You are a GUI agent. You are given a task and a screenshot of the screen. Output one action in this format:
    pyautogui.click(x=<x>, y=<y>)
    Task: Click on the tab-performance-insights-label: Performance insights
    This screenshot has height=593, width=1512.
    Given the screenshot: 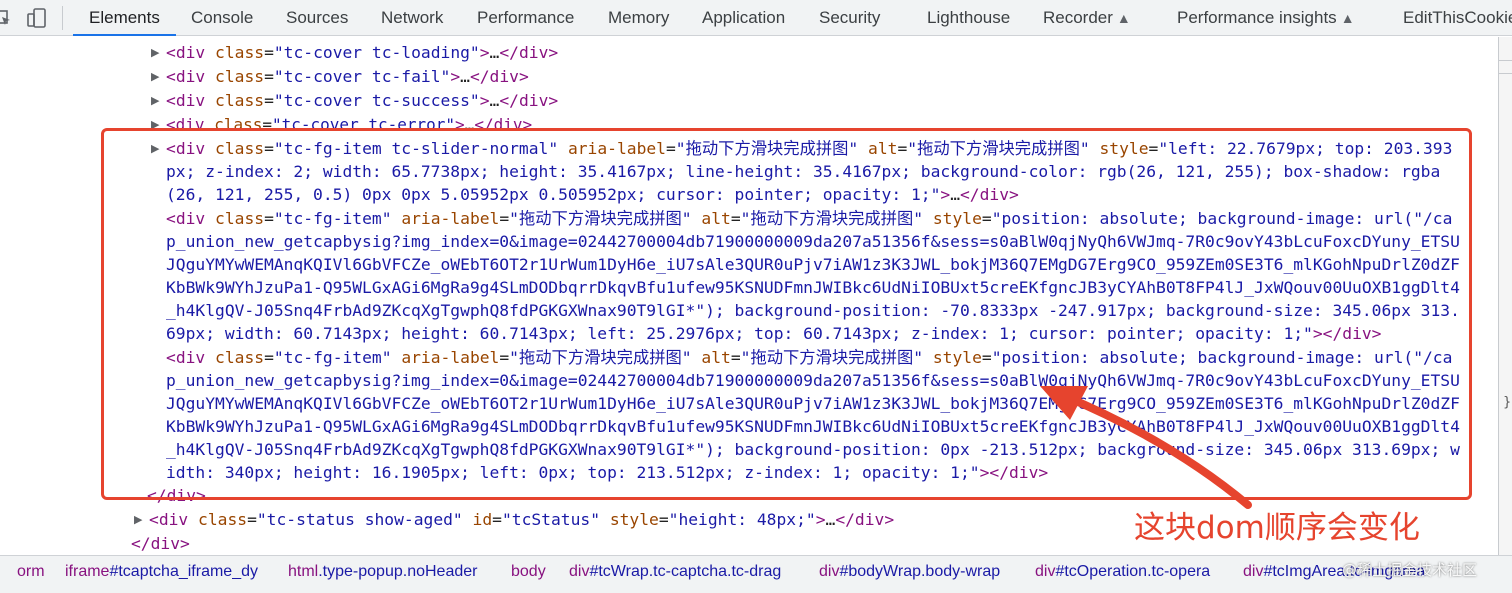 What is the action you would take?
    pyautogui.click(x=1257, y=17)
    